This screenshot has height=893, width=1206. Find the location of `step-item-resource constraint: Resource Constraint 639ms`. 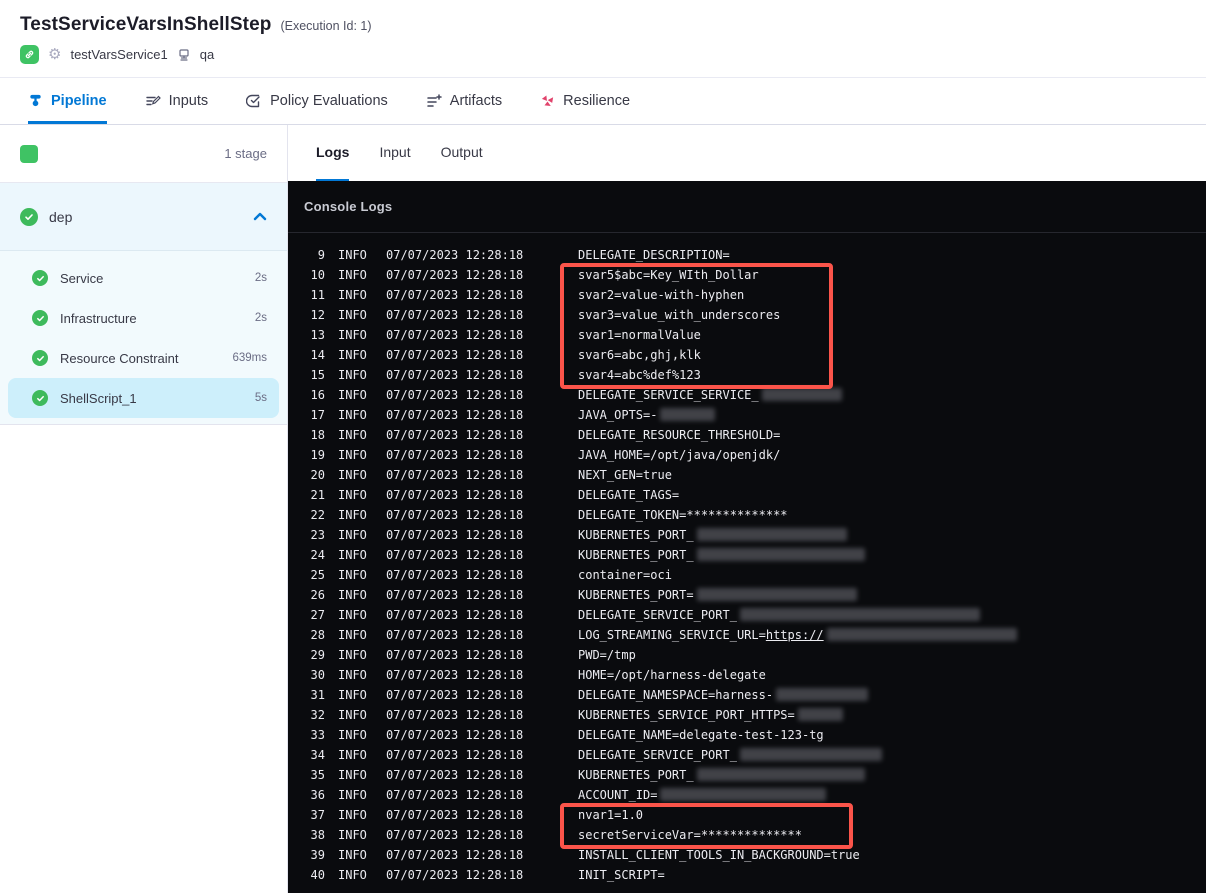

step-item-resource constraint: Resource Constraint 639ms is located at coordinates (143, 358).